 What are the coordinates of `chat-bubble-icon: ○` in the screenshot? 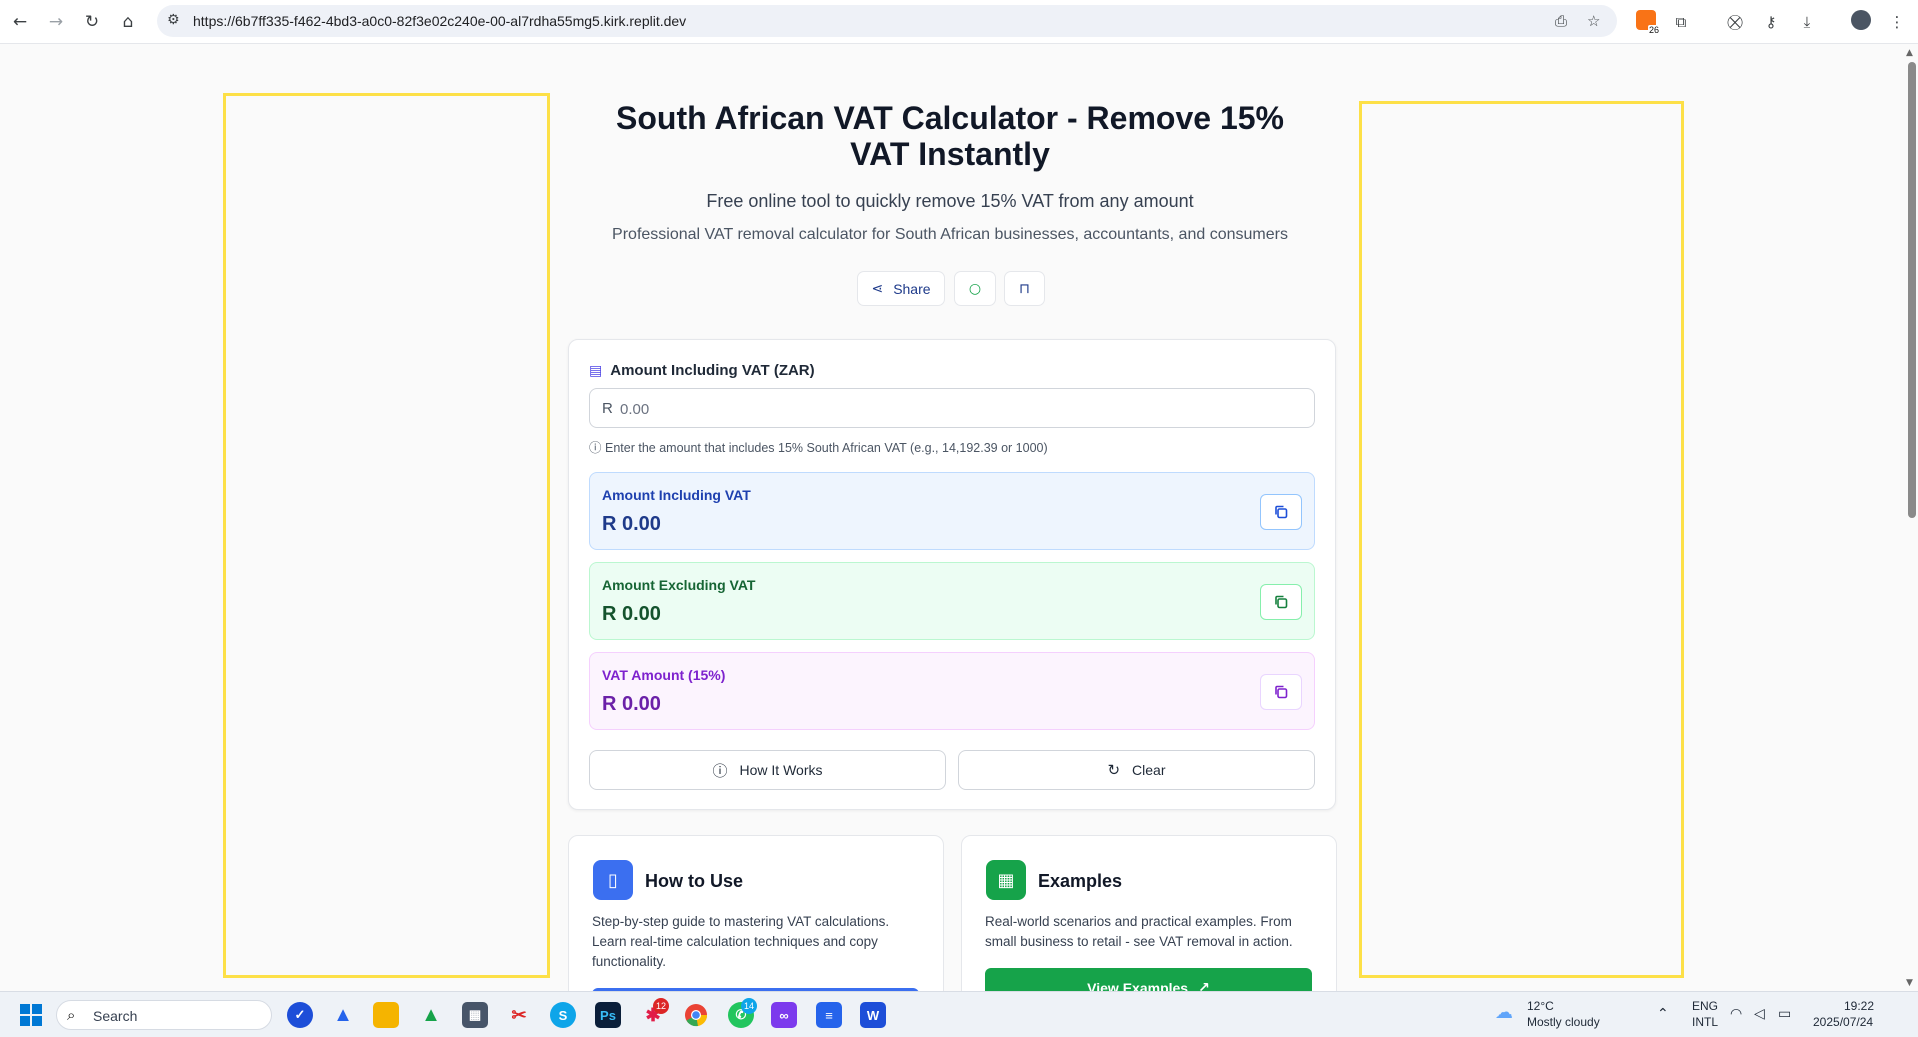 It's located at (975, 288).